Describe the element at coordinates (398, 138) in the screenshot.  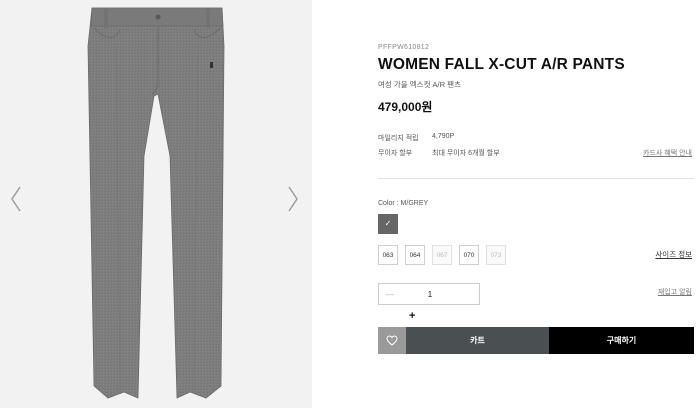
I see `mileage-label: 마일리지 적립` at that location.